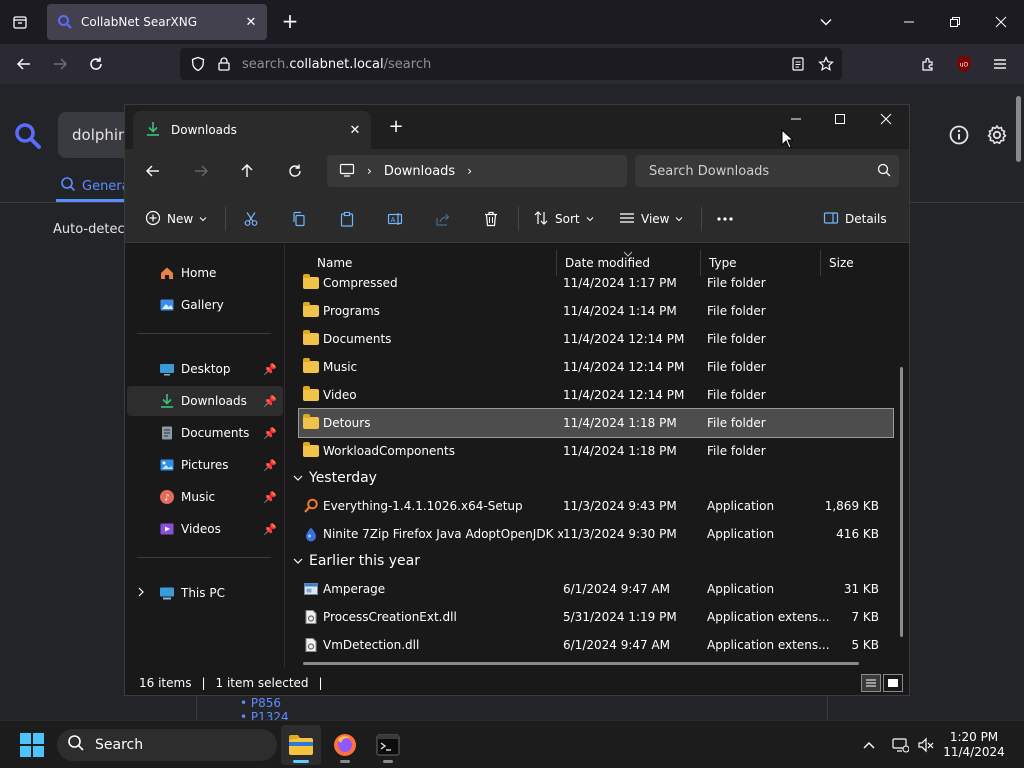  Describe the element at coordinates (356, 561) in the screenshot. I see `group-header-earlier-this-year: Earlier this year` at that location.